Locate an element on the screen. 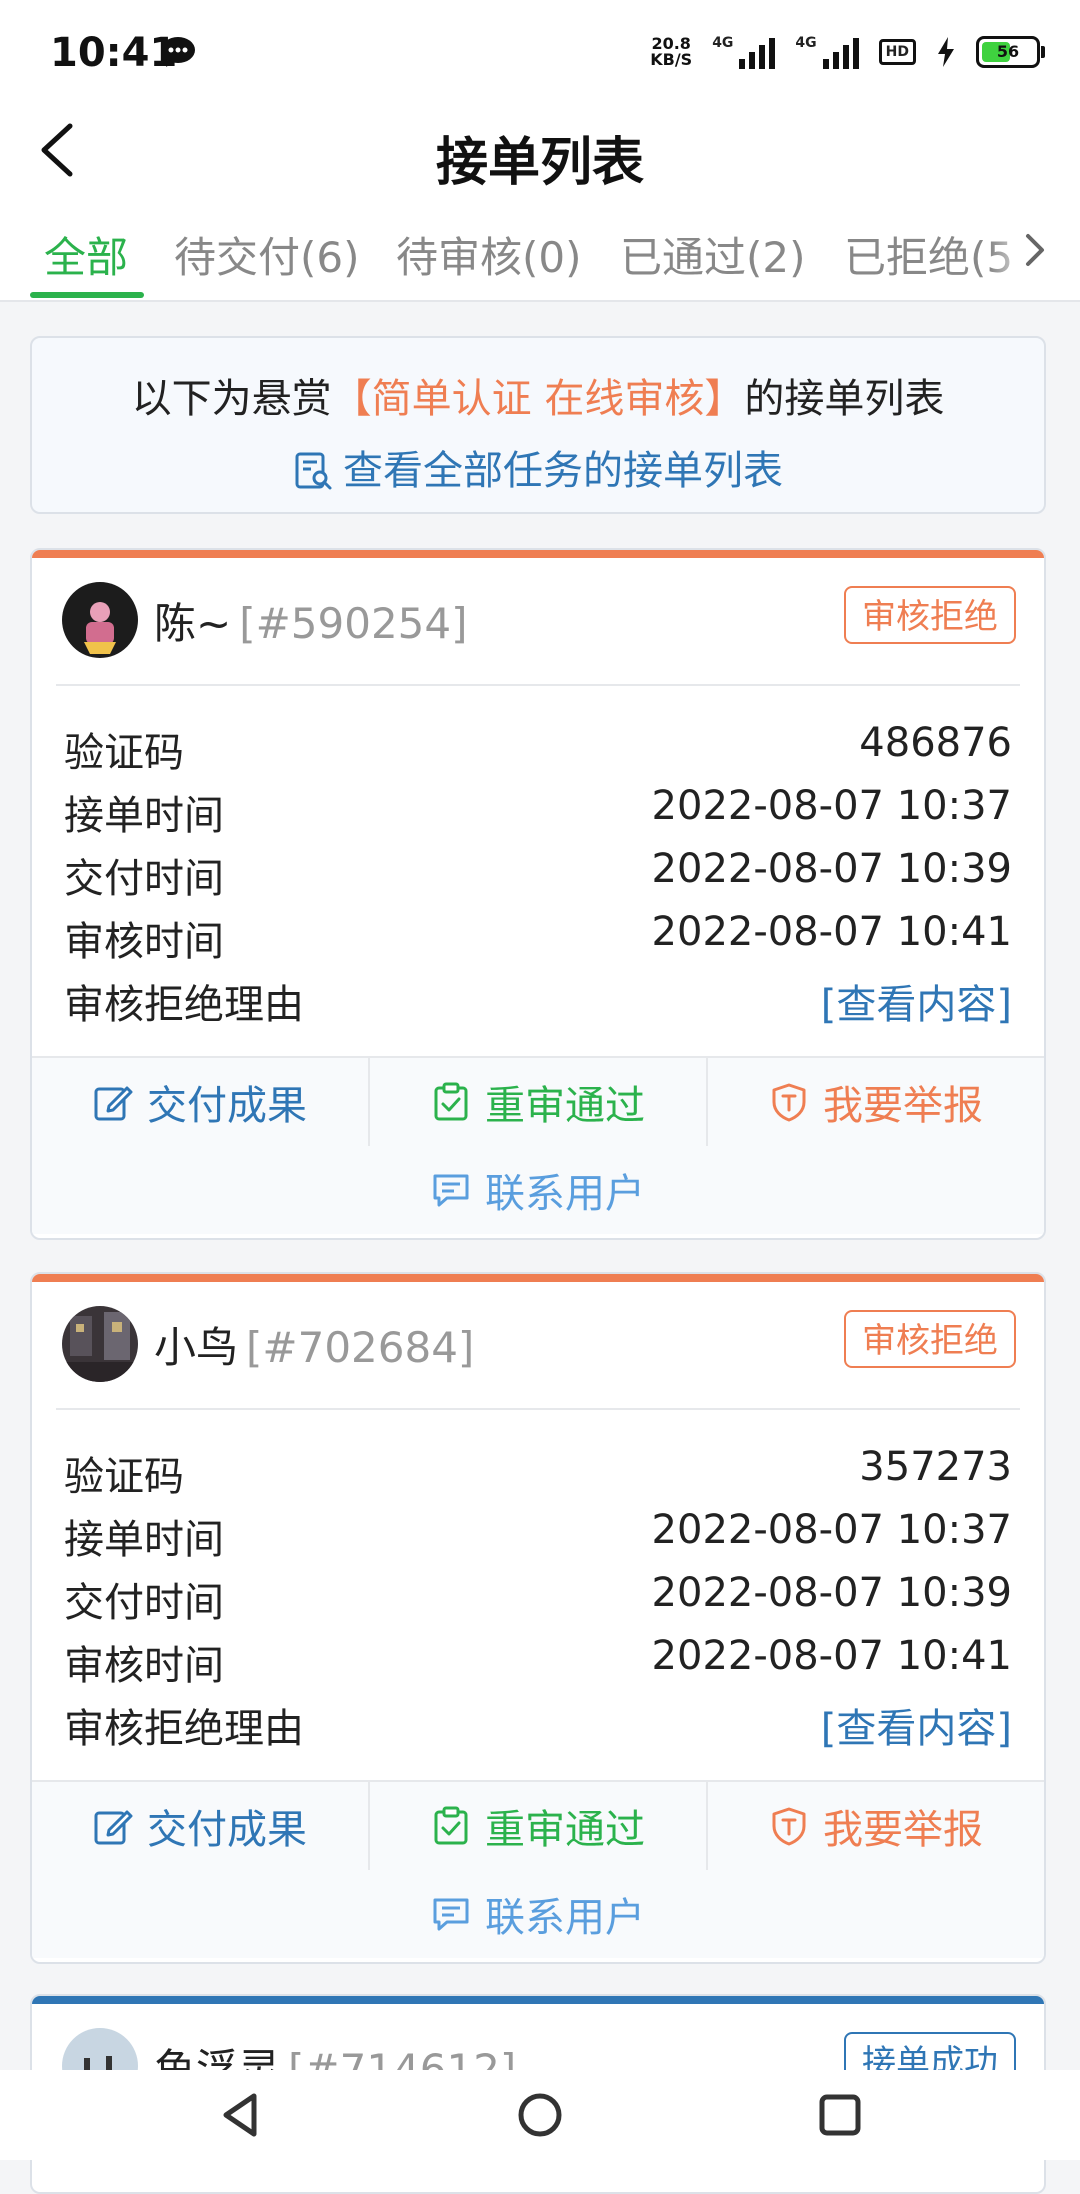 The image size is (1080, 2194). user-name: 小鸟 [#702684] is located at coordinates (314, 1347).